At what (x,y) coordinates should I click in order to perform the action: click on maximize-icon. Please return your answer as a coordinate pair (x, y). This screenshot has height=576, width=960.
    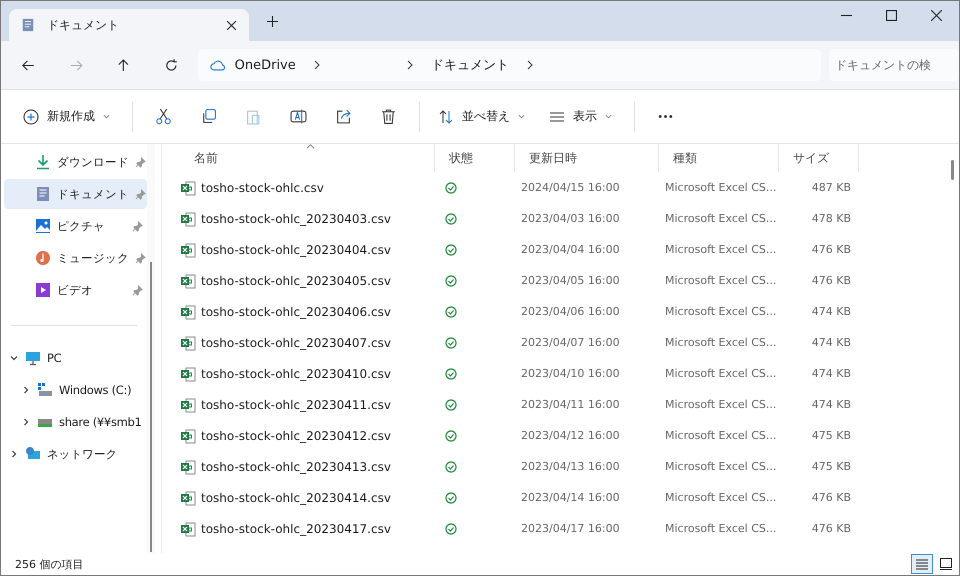
    Looking at the image, I should click on (891, 15).